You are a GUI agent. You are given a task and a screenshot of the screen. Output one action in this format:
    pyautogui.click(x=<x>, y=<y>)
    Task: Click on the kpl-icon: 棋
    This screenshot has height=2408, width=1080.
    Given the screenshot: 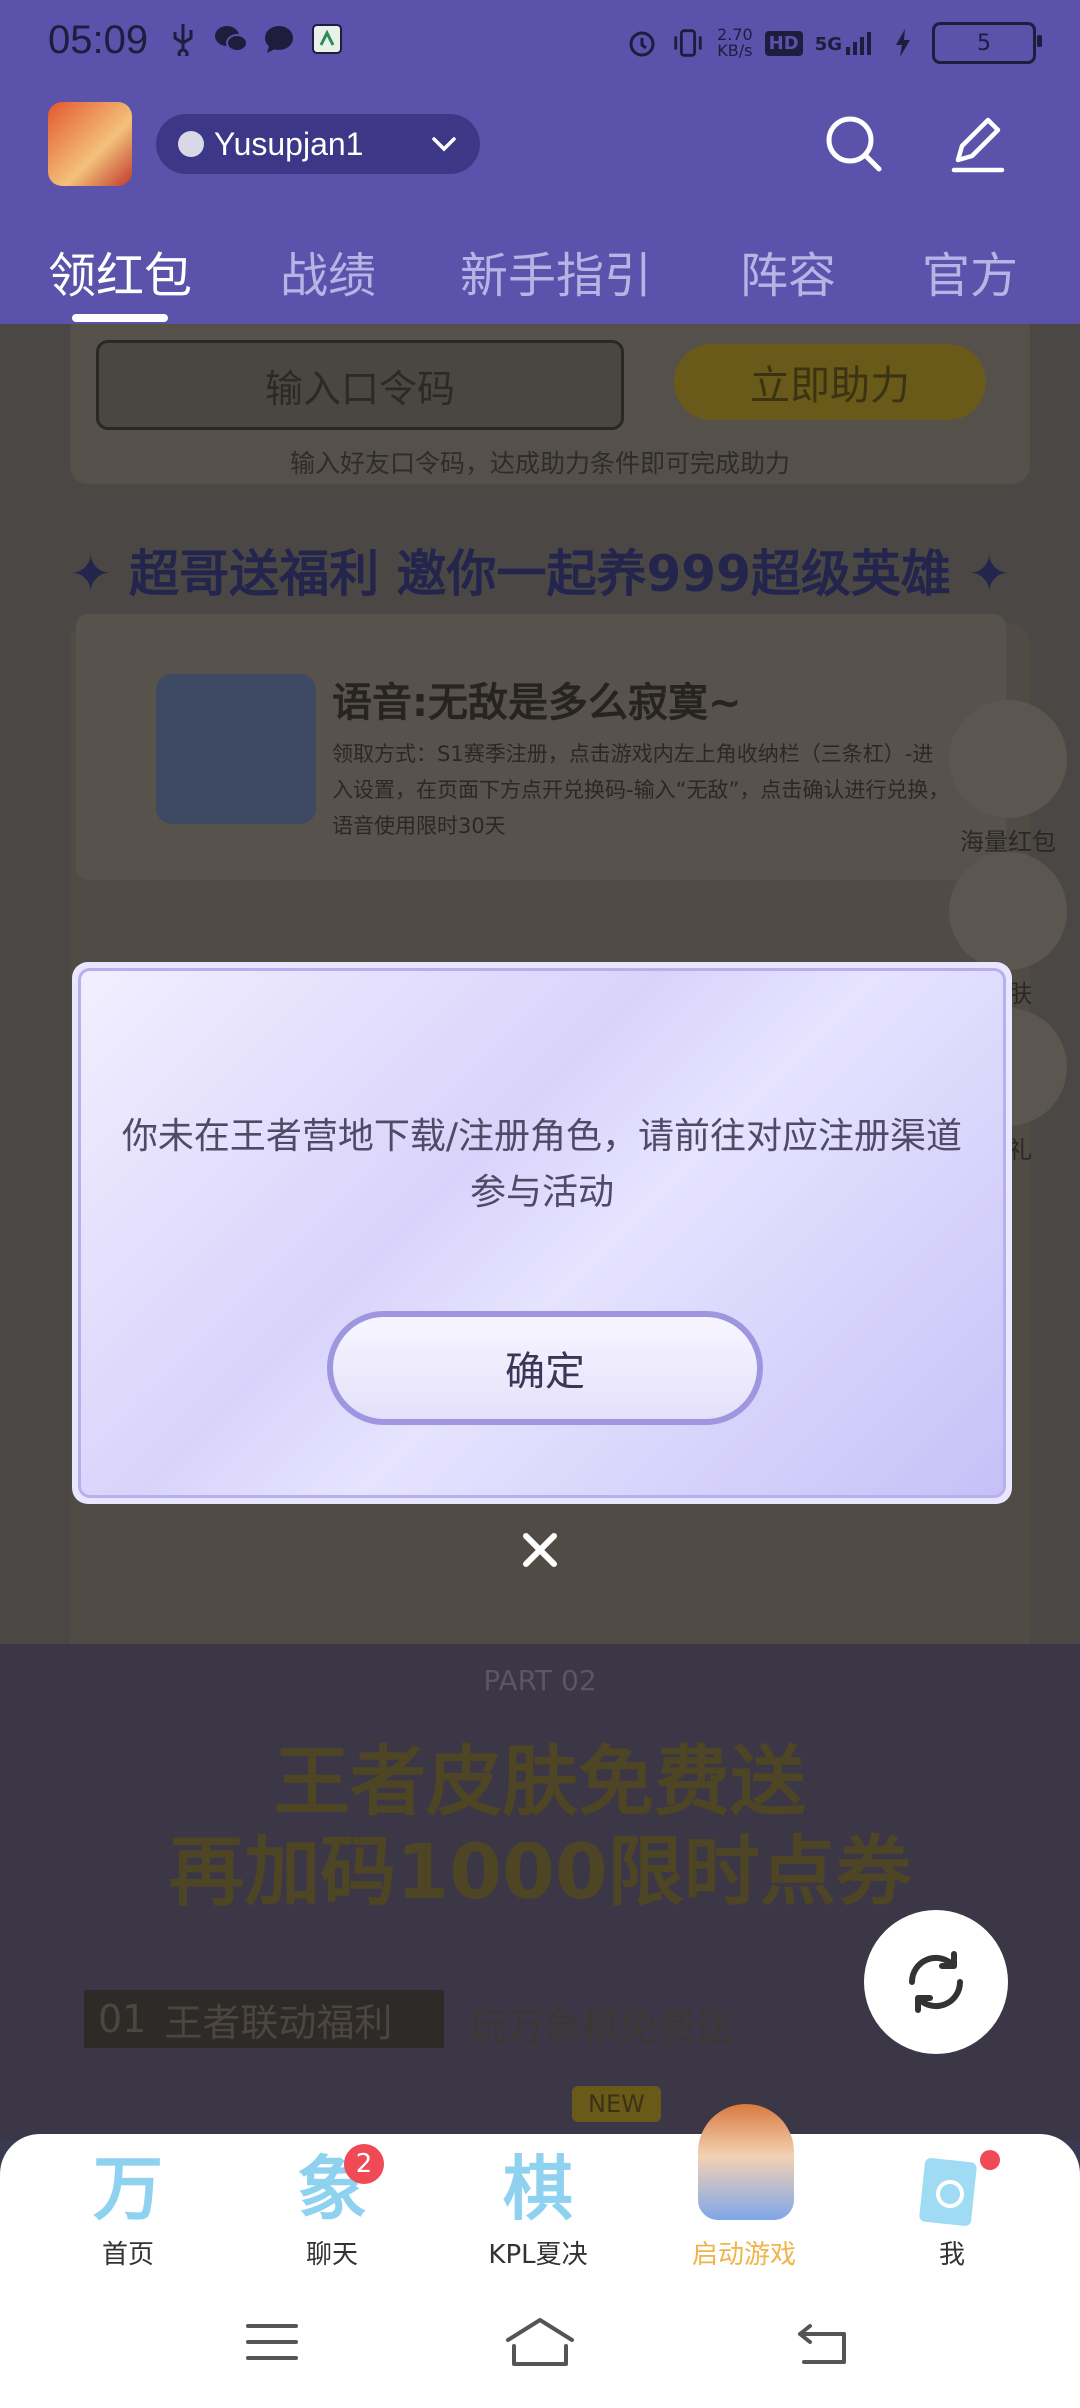 What is the action you would take?
    pyautogui.click(x=538, y=2188)
    